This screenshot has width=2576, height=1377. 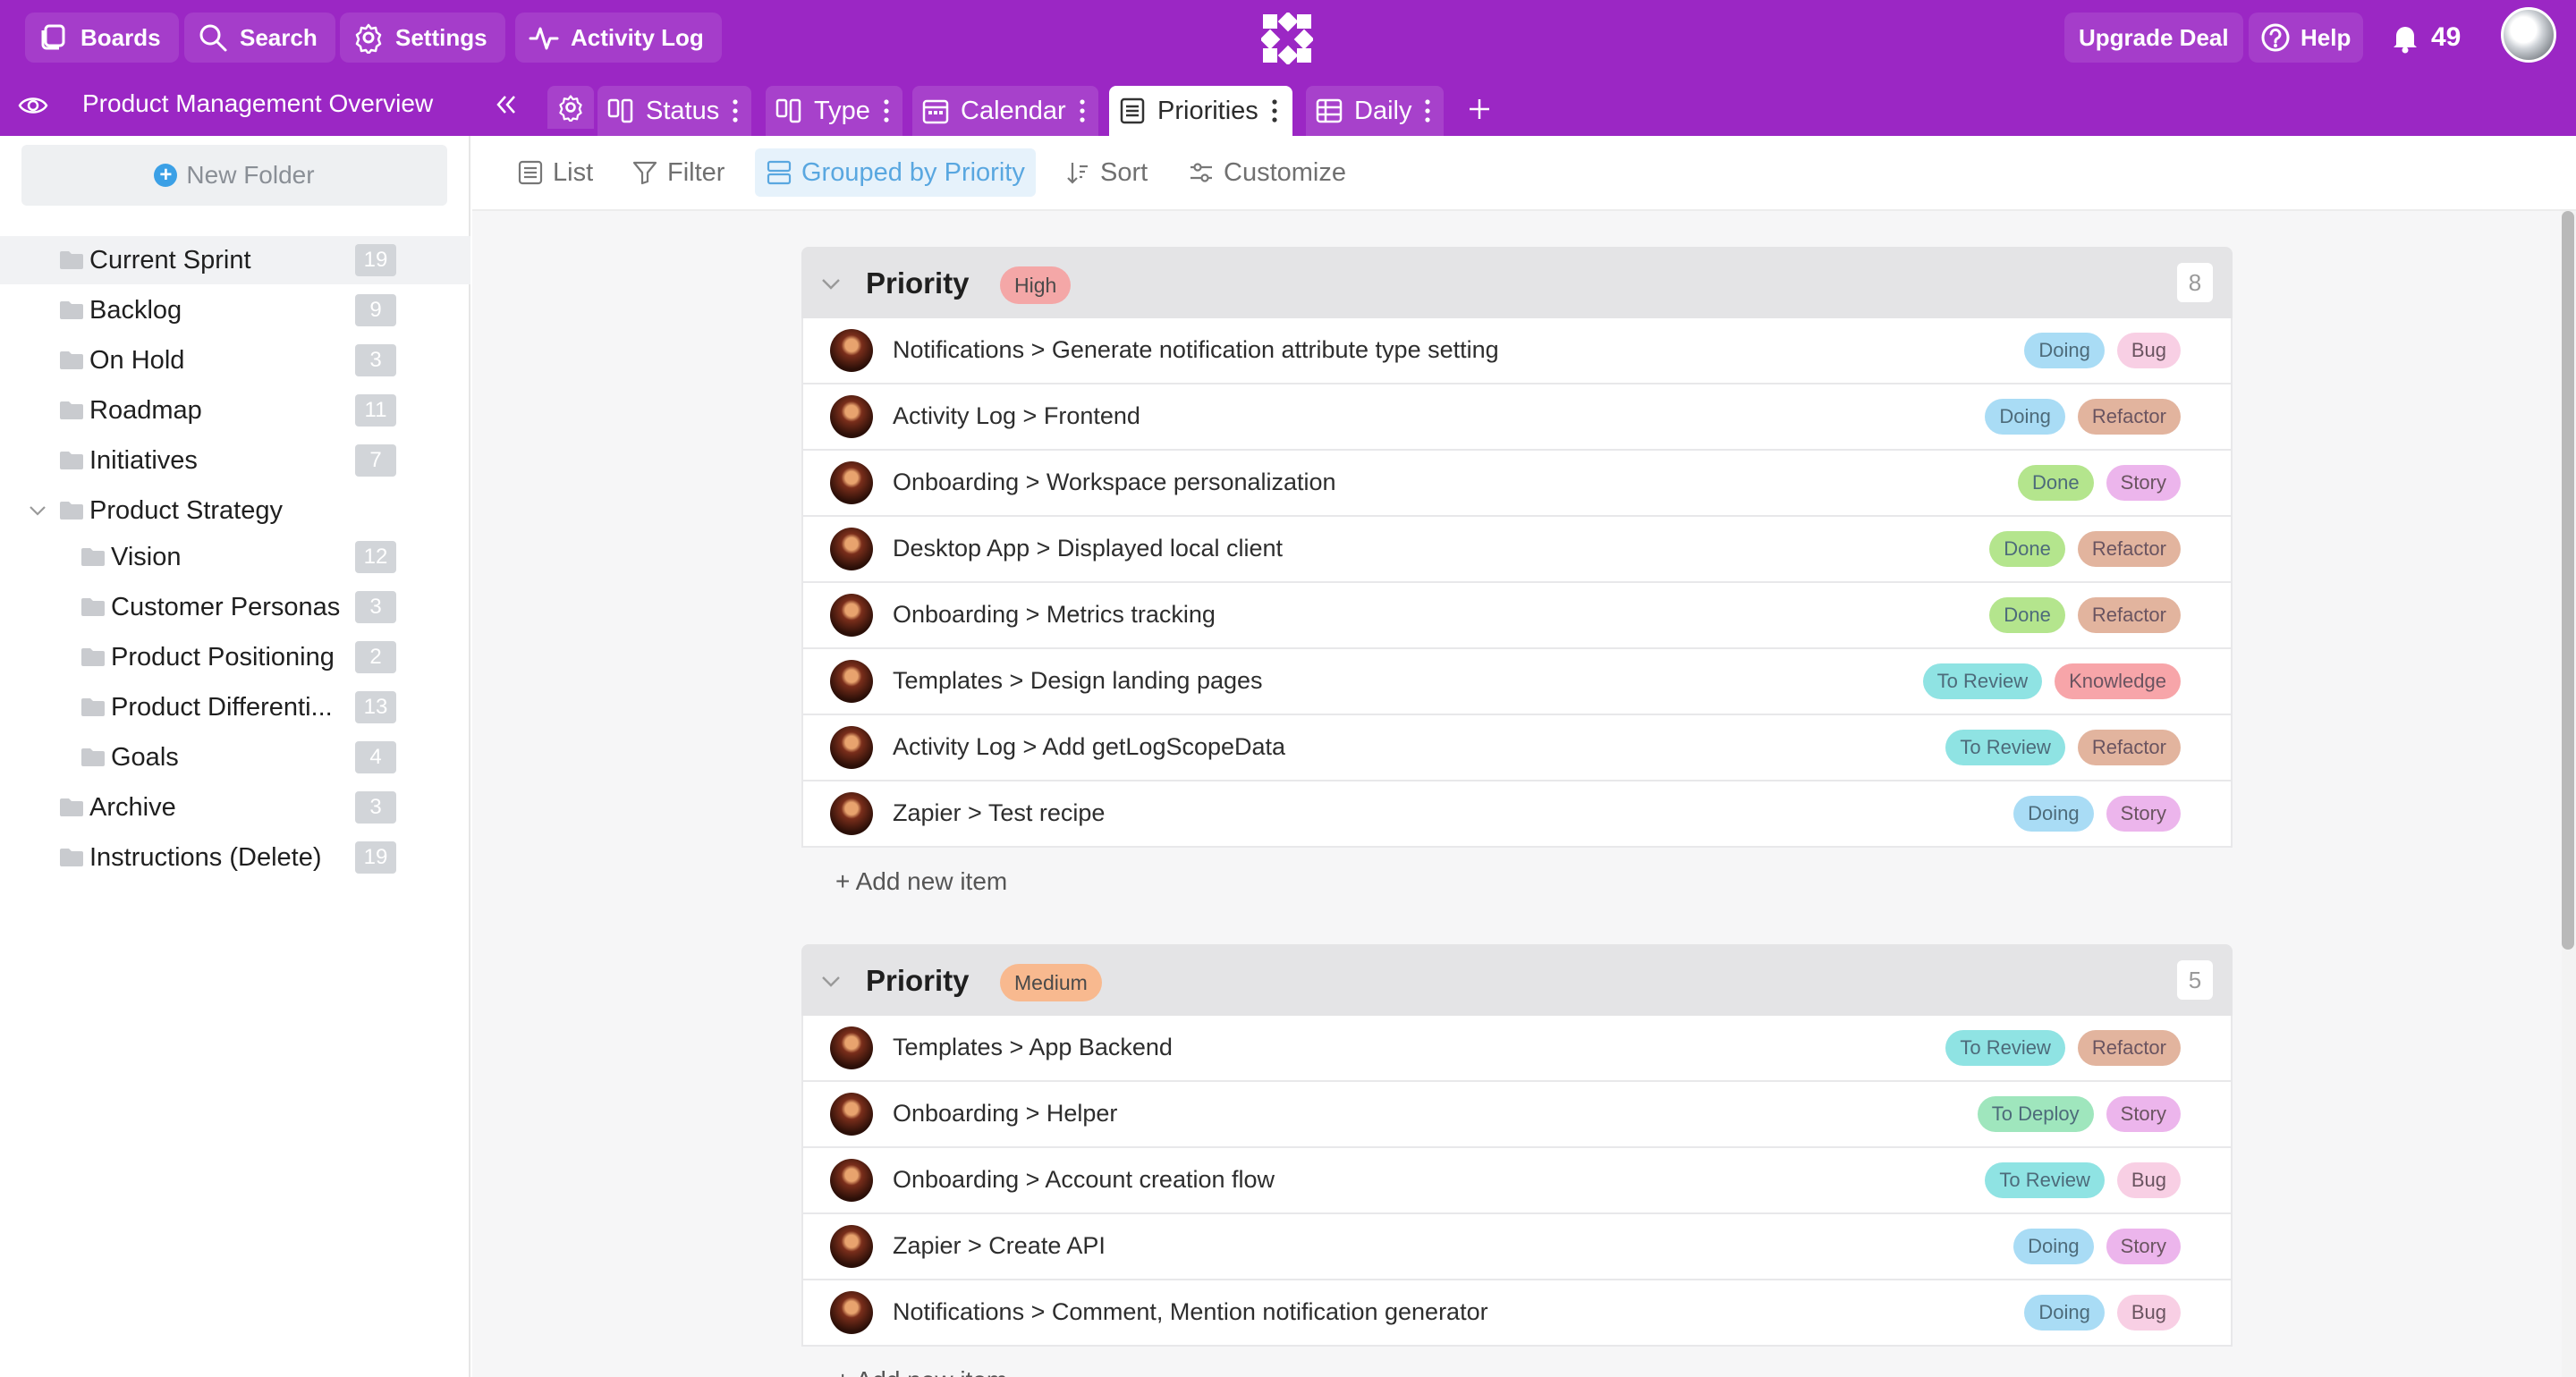 What do you see at coordinates (1517, 1247) in the screenshot?
I see `item-row: Zapier > Create API Doing Story` at bounding box center [1517, 1247].